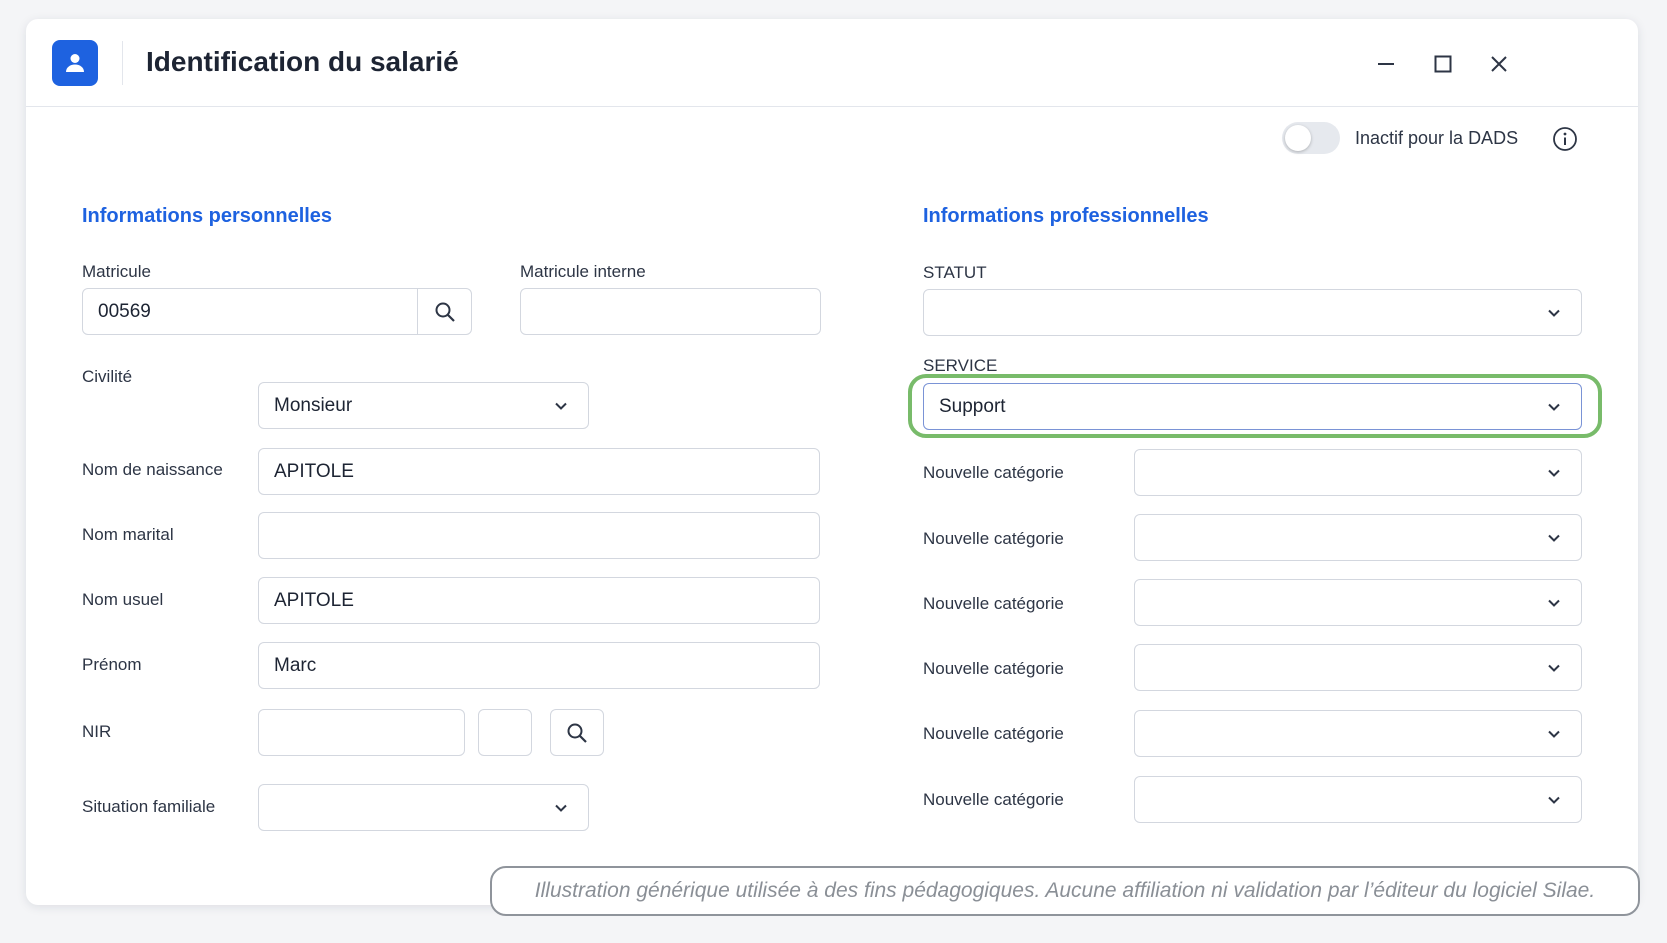 The image size is (1667, 943). Describe the element at coordinates (1252, 312) in the screenshot. I see `statut-select` at that location.